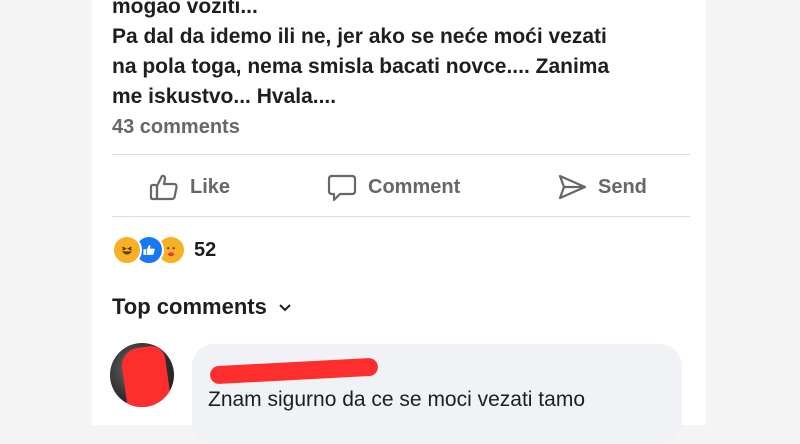  I want to click on comment-author, so click(294, 371).